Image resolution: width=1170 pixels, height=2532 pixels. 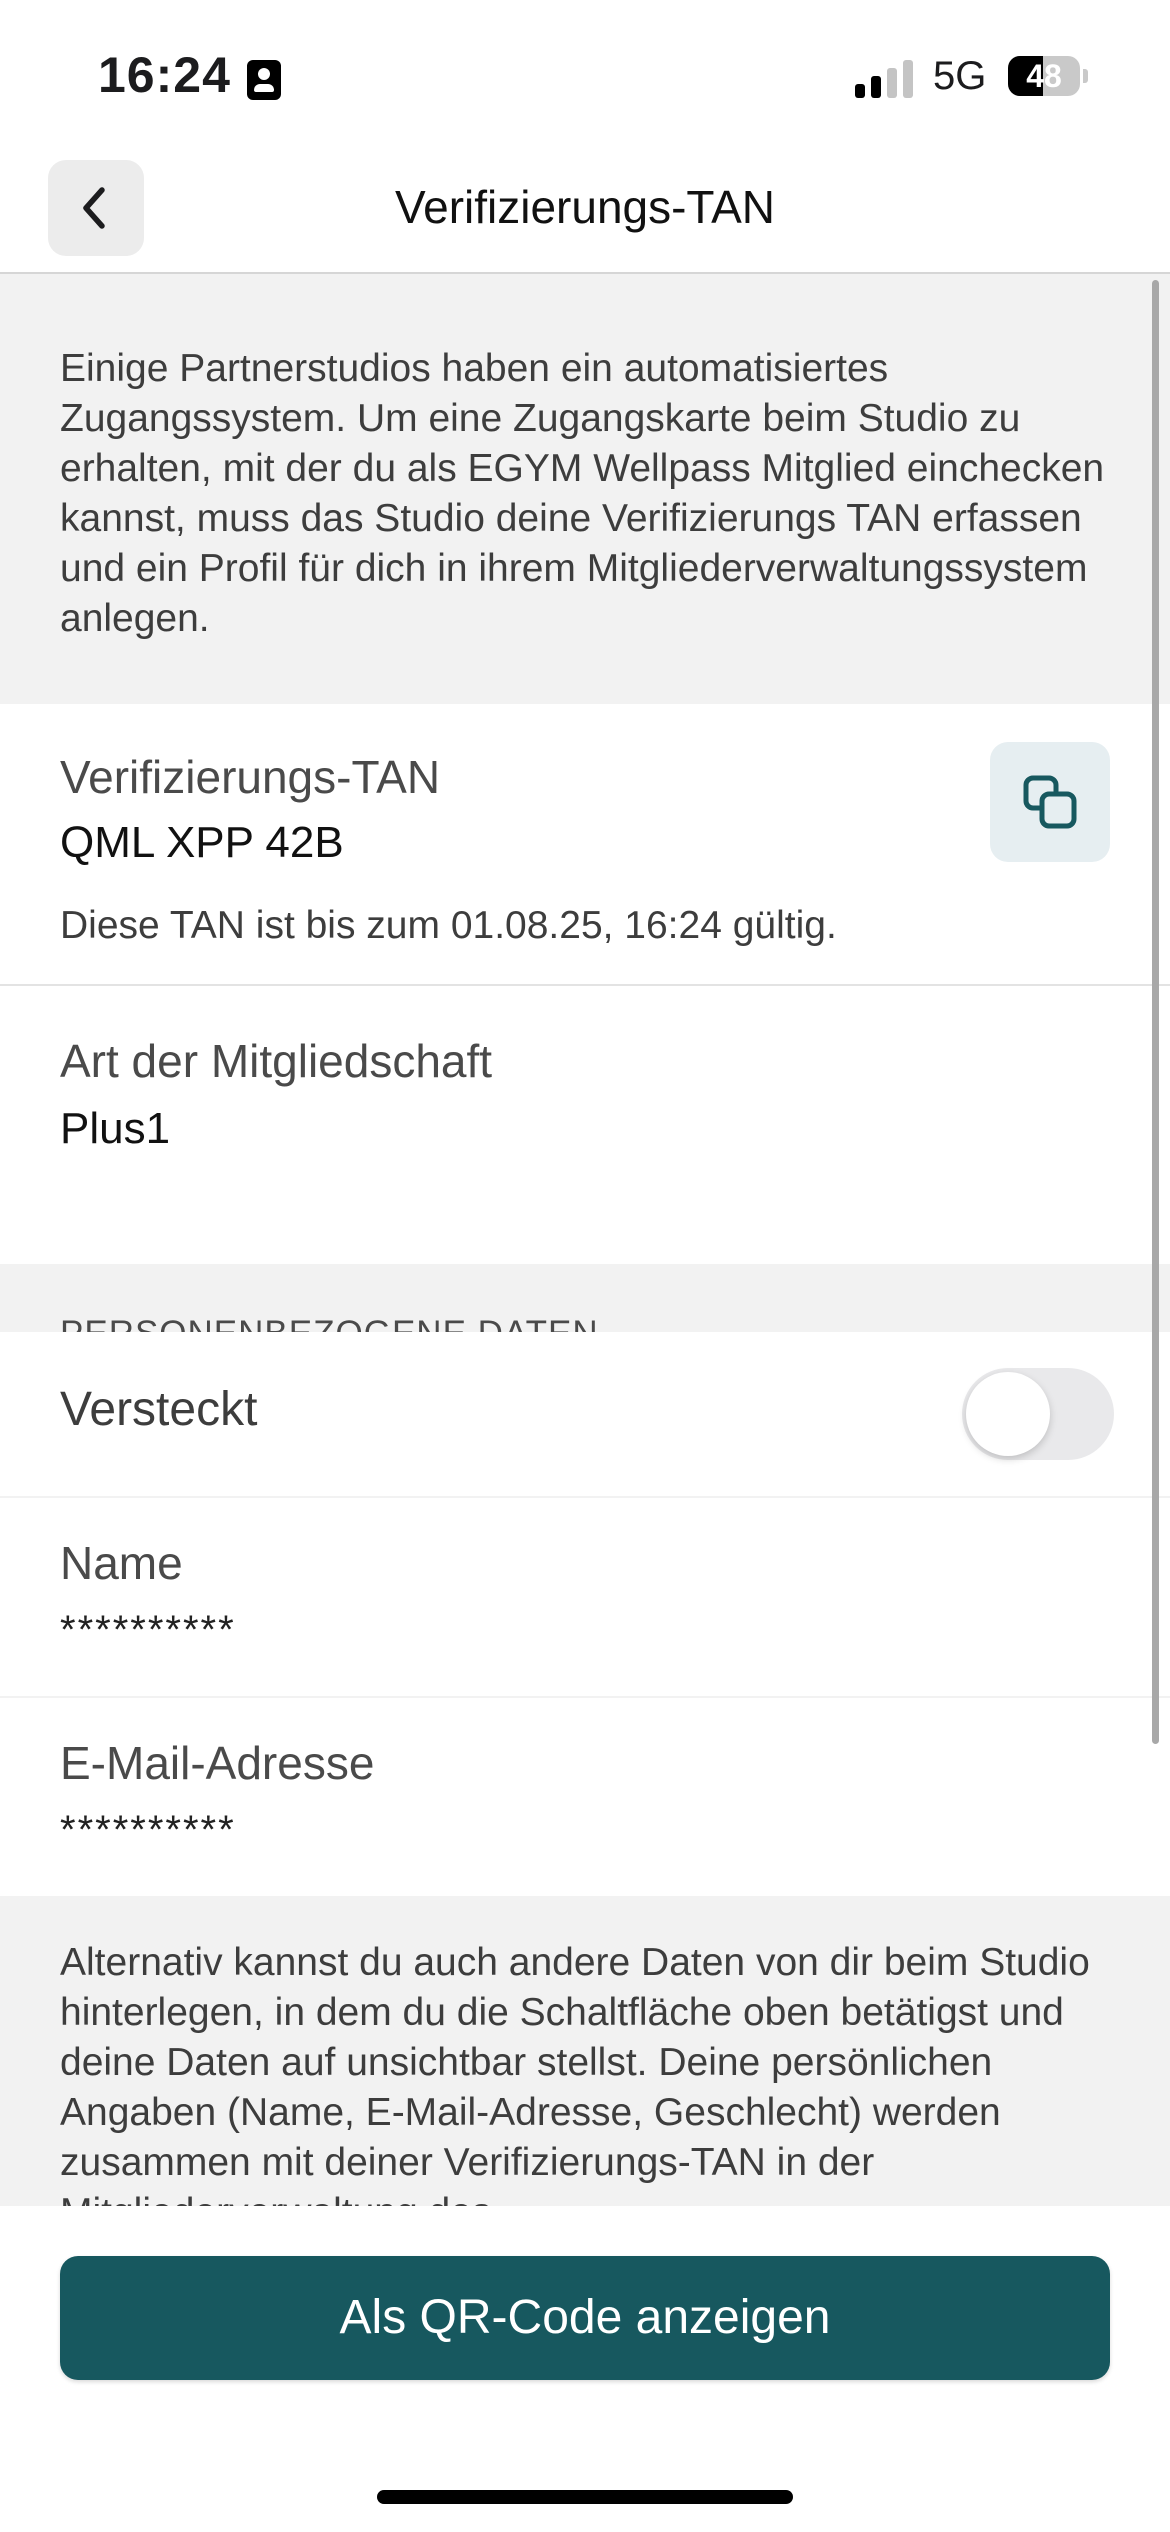 What do you see at coordinates (264, 80) in the screenshot?
I see `contact-card-icon` at bounding box center [264, 80].